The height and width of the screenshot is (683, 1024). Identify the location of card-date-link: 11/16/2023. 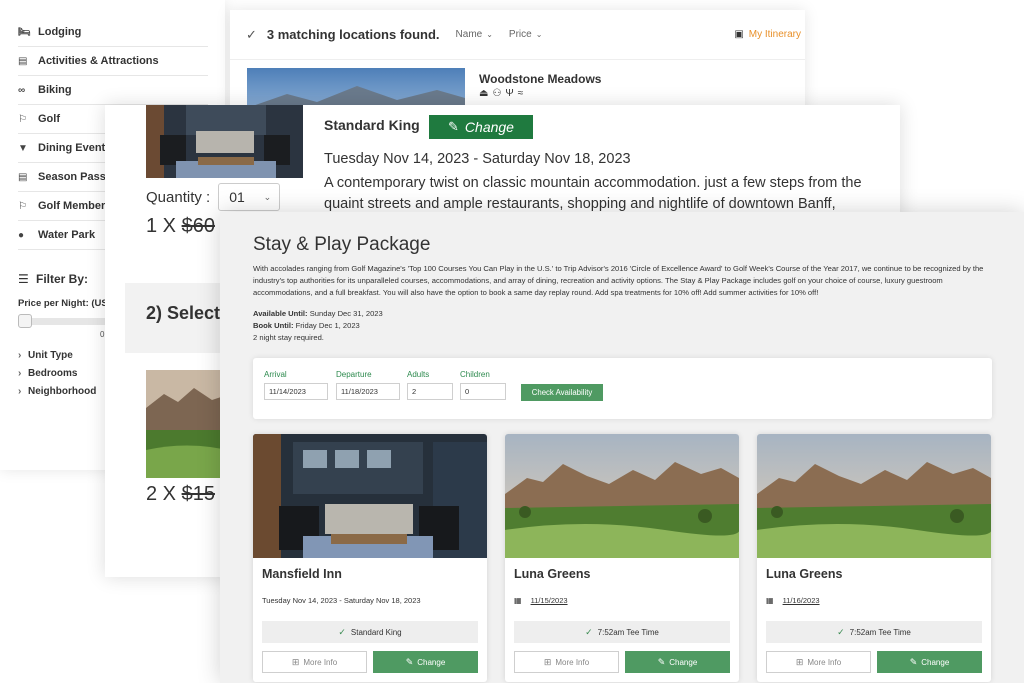
(801, 600).